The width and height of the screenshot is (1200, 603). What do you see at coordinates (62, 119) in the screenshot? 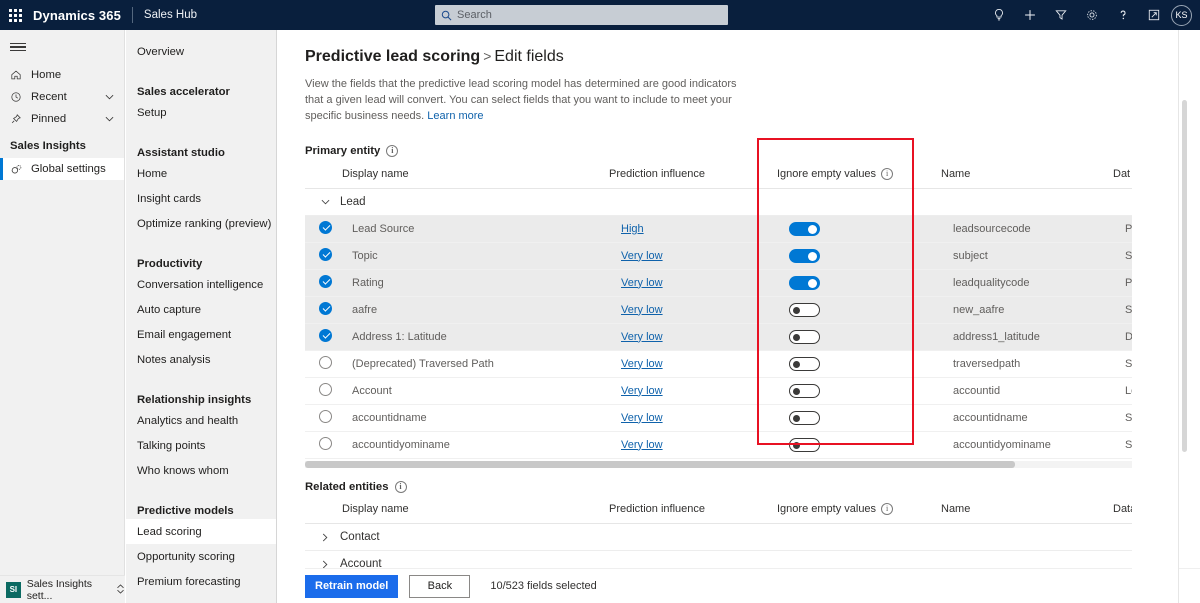
I see `sidebar-item-pinned: Pinned` at bounding box center [62, 119].